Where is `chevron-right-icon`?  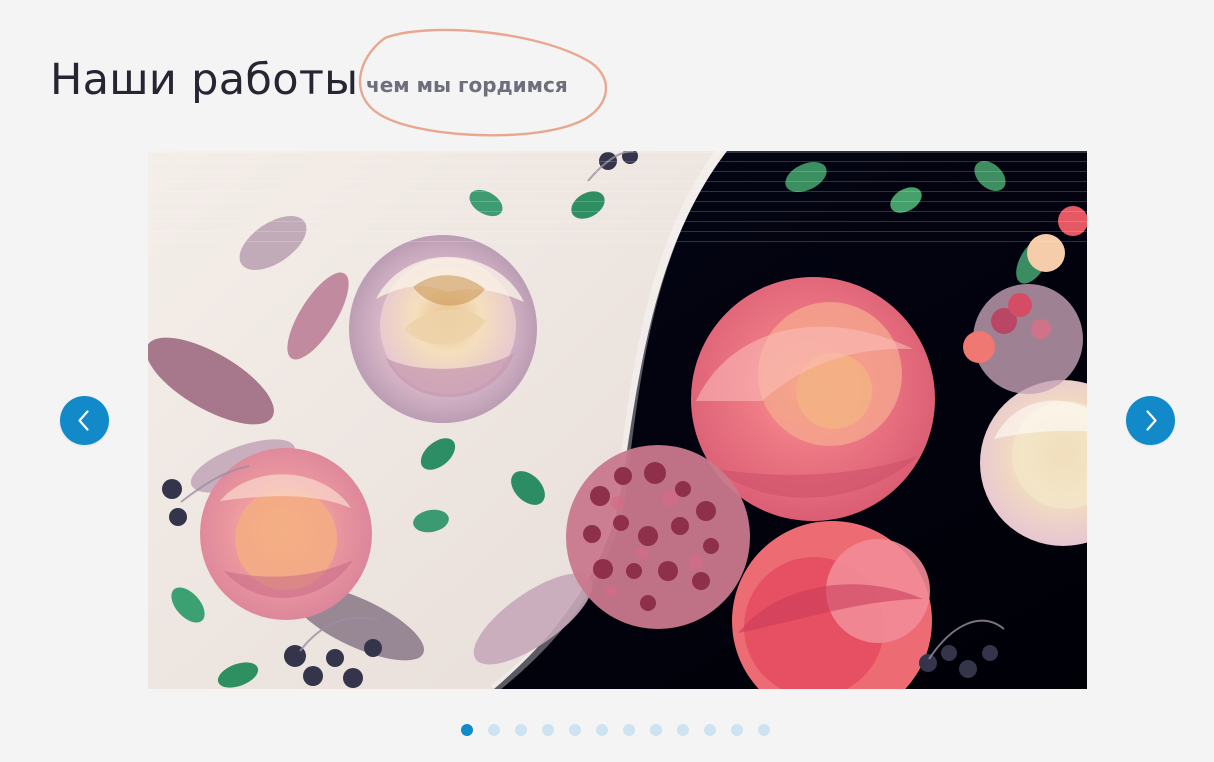
chevron-right-icon is located at coordinates (1151, 420).